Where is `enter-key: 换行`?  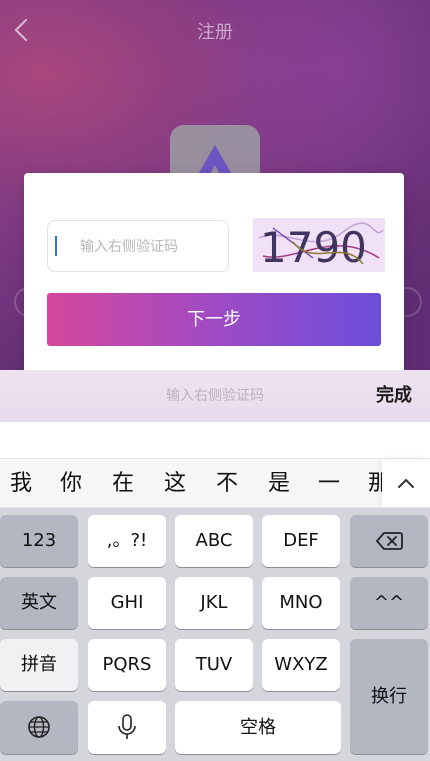
enter-key: 换行 is located at coordinates (389, 696).